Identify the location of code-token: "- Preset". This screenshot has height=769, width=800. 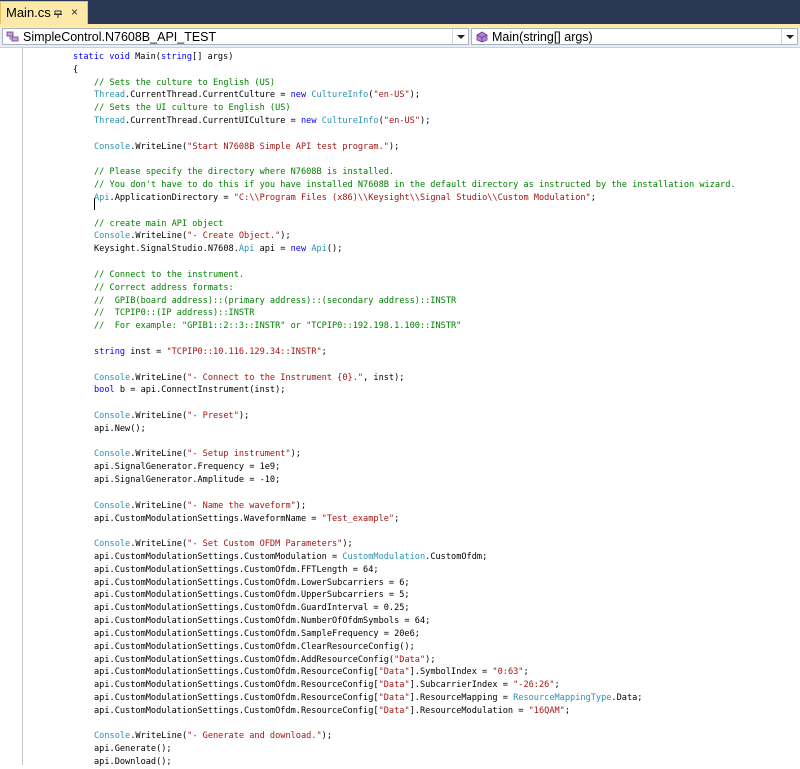
(213, 415).